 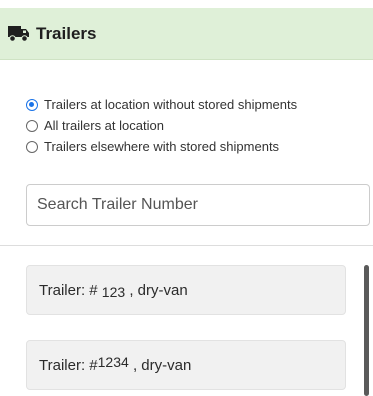 I want to click on filter-option-label: All trailers at location, so click(x=104, y=125).